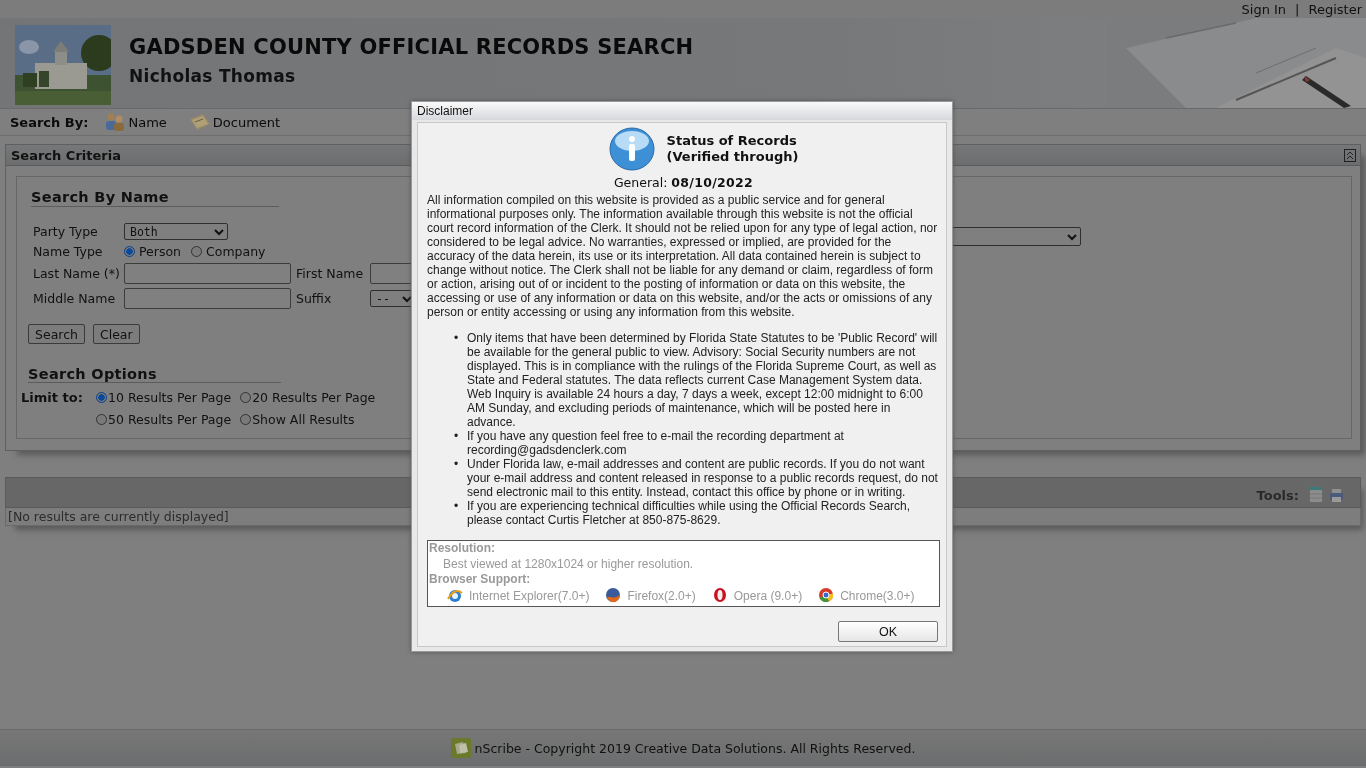  I want to click on dialog-title-bar: Disclaimer, so click(682, 111).